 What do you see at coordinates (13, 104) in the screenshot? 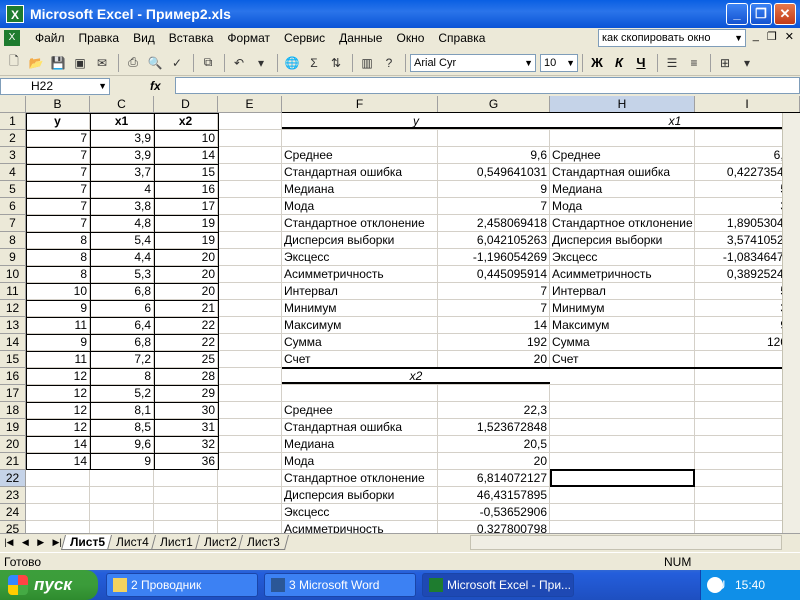
I see `select-all-corner` at bounding box center [13, 104].